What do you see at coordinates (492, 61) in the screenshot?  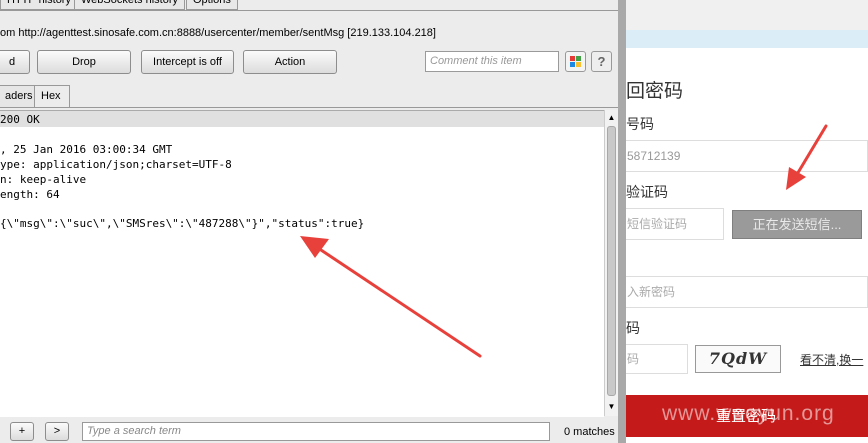 I see `comment-input: Comment this item` at bounding box center [492, 61].